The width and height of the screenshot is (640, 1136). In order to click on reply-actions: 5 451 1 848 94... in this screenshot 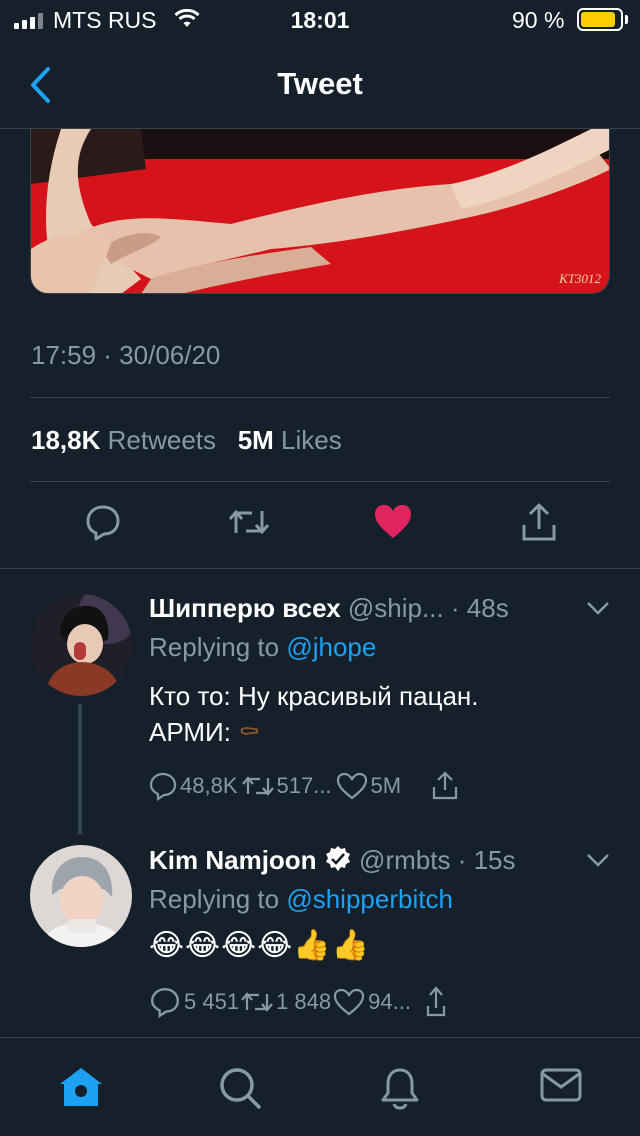, I will do `click(298, 1002)`.